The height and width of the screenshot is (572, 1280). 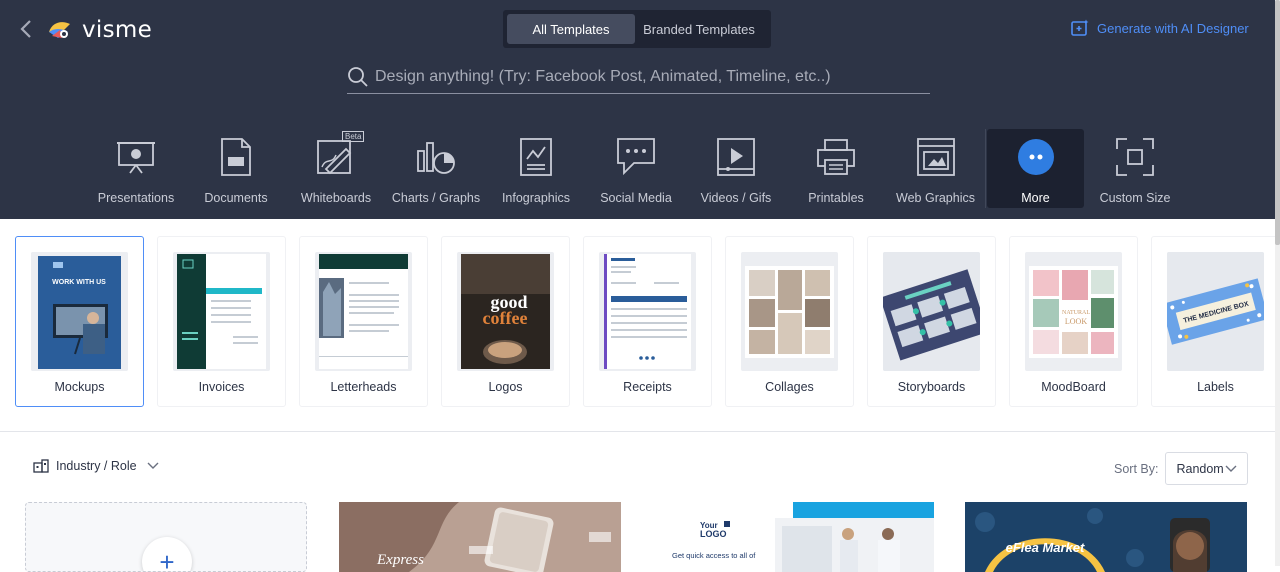 I want to click on category-whiteboards: Beta Whiteboards, so click(x=336, y=168).